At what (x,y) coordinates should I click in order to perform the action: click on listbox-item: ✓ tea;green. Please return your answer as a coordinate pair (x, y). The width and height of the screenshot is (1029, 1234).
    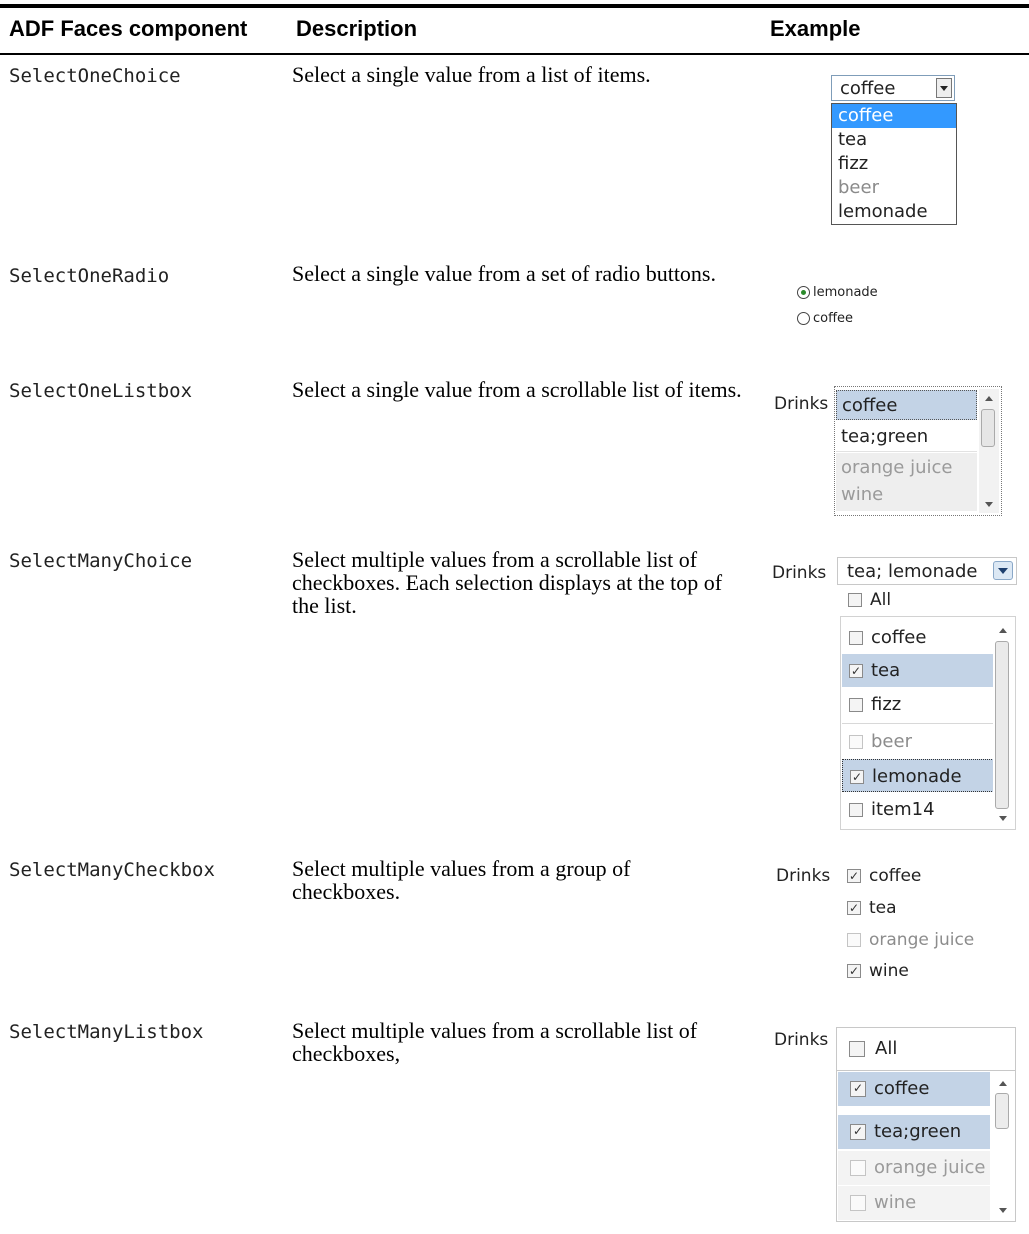
    Looking at the image, I should click on (914, 1132).